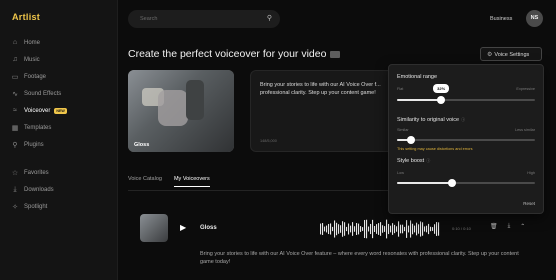  Describe the element at coordinates (37, 110) in the screenshot. I see `sidebar-item-label: Voiceover` at that location.